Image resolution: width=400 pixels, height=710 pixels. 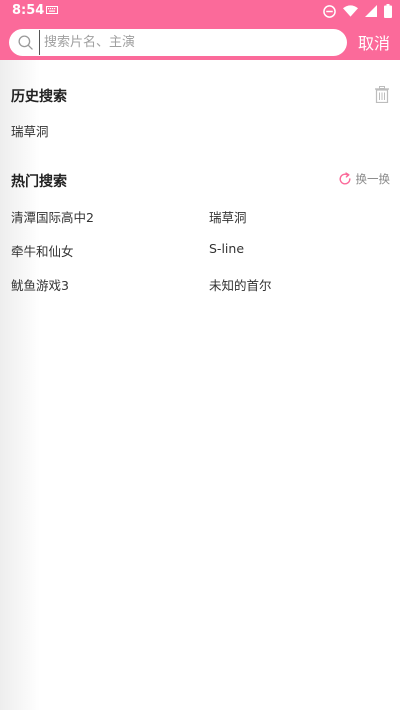 What do you see at coordinates (191, 42) in the screenshot?
I see `search-input` at bounding box center [191, 42].